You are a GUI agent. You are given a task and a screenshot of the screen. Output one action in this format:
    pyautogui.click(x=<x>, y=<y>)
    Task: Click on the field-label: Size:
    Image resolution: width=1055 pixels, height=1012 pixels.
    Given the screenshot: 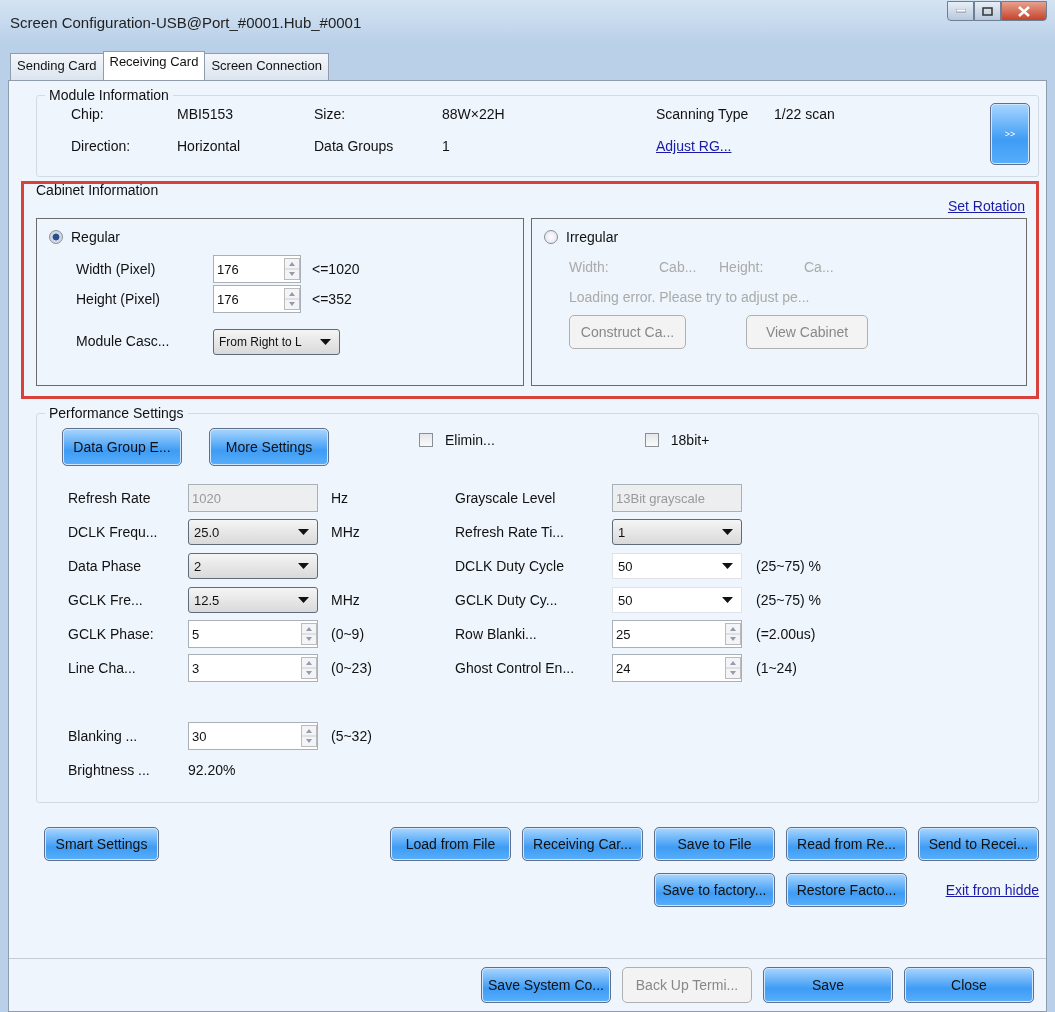 What is the action you would take?
    pyautogui.click(x=330, y=114)
    